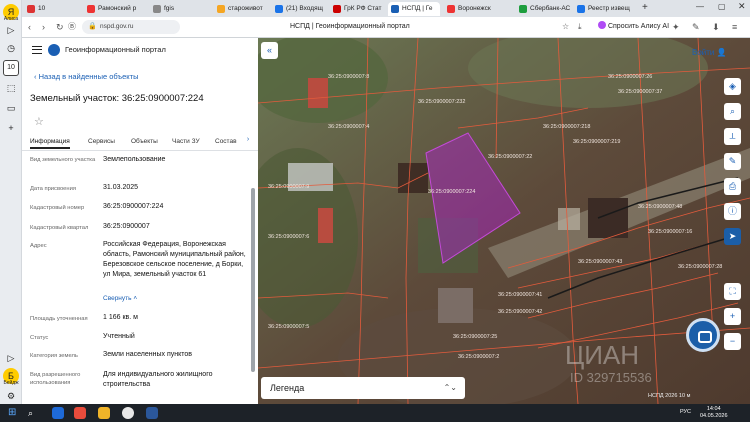  I want to click on word-icon, so click(152, 413).